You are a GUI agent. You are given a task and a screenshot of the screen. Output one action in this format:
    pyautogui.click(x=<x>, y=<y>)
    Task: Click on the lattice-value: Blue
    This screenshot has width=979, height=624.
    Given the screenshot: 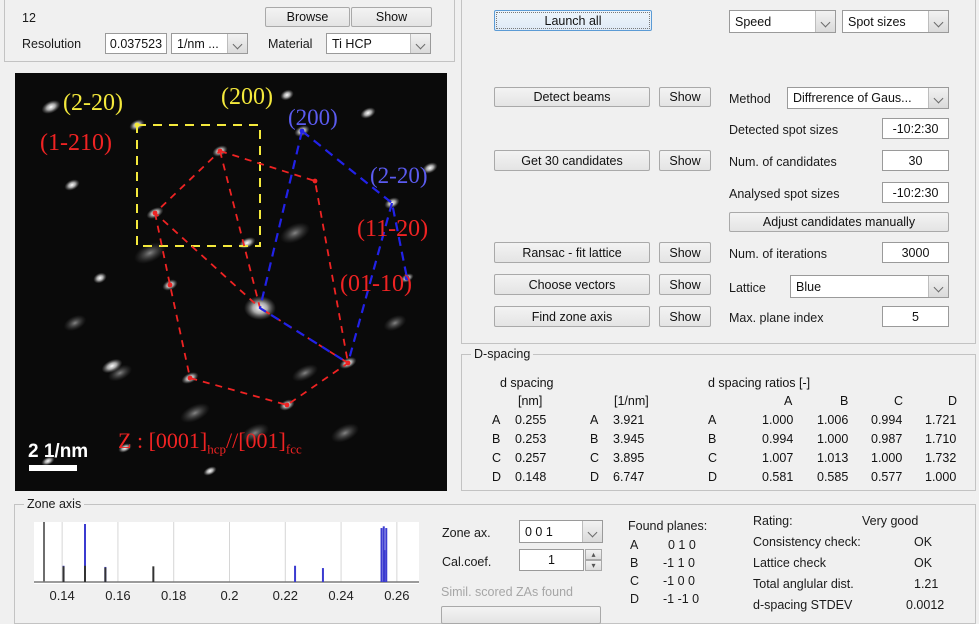 What is the action you would take?
    pyautogui.click(x=809, y=286)
    